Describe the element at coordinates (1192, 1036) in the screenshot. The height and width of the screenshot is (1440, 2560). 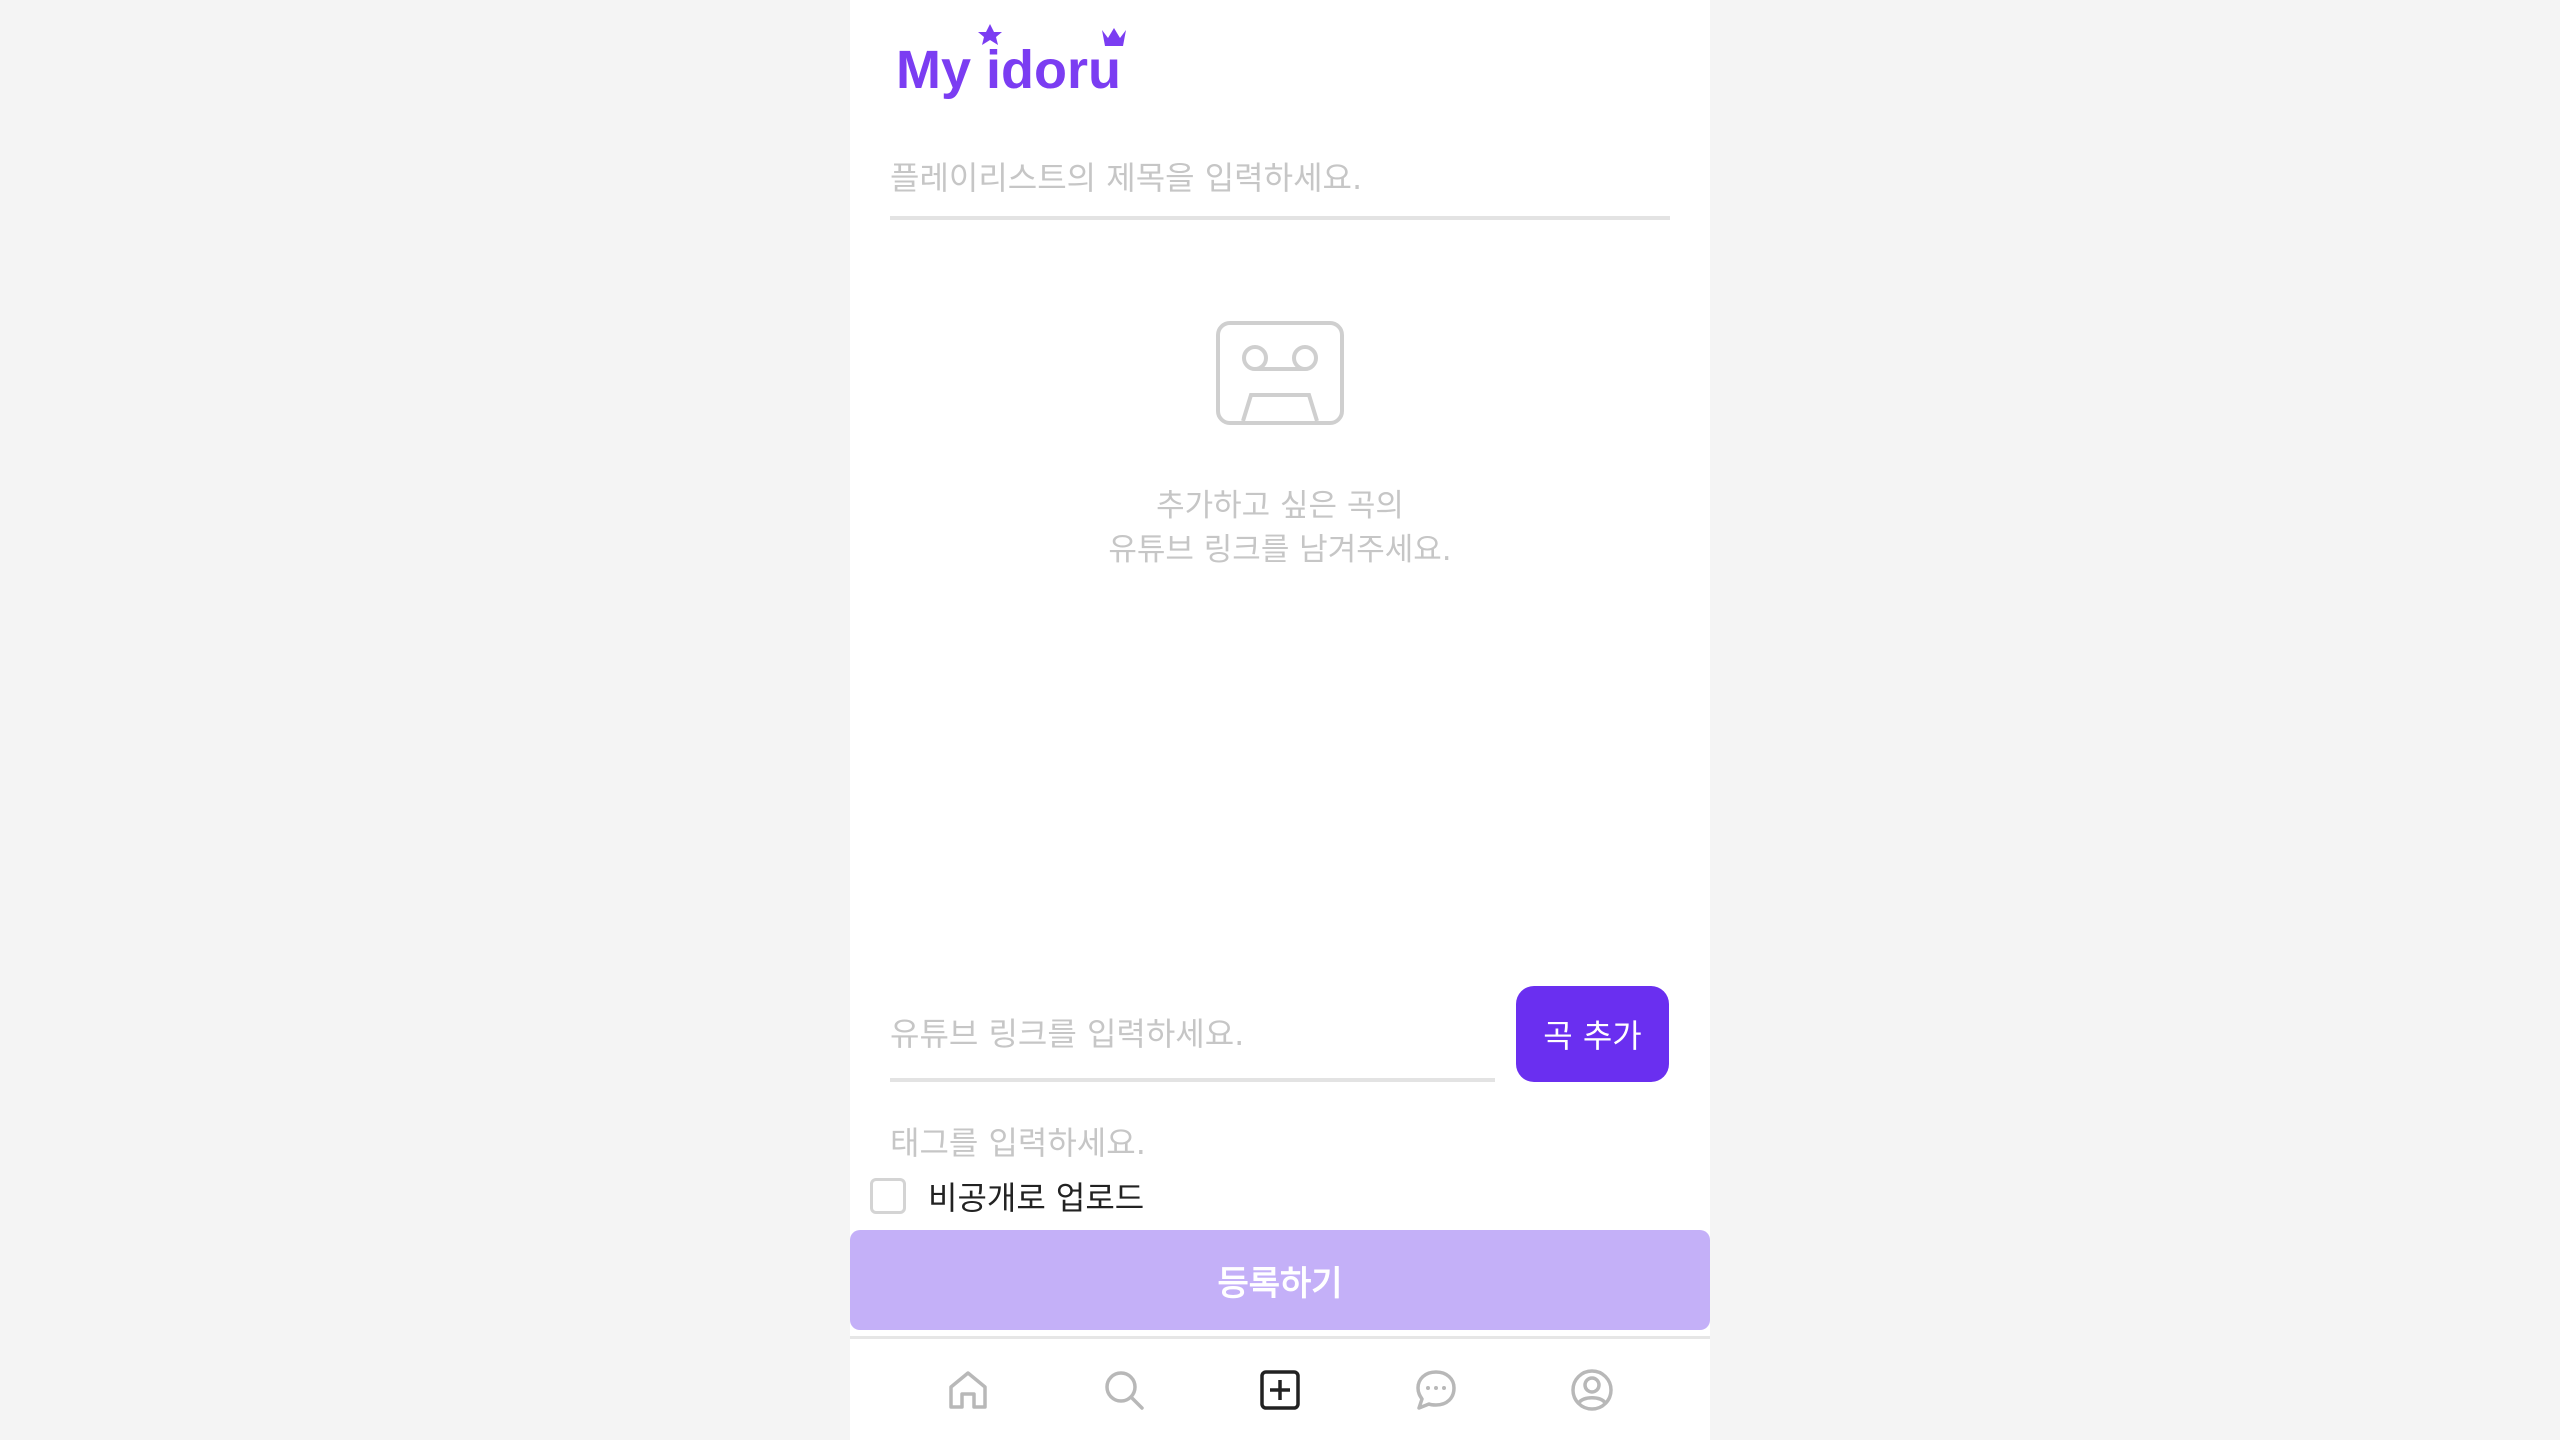
I see `youtube-link-input` at that location.